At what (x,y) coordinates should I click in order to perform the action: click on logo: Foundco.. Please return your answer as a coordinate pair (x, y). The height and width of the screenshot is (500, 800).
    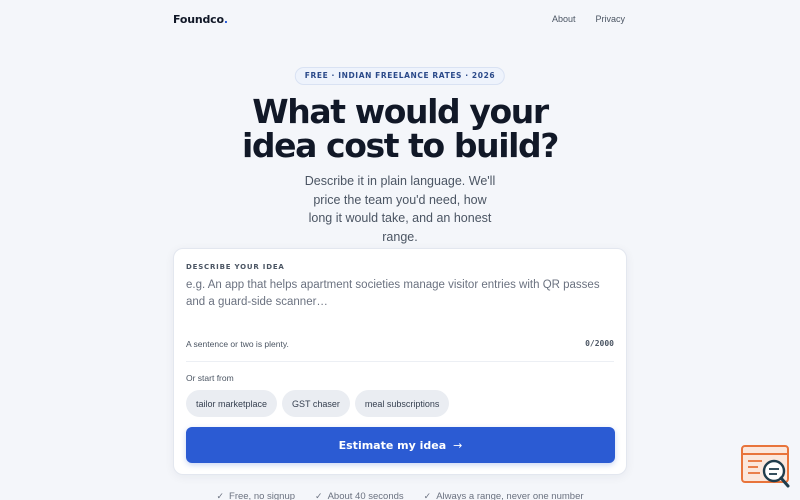
    Looking at the image, I should click on (200, 19).